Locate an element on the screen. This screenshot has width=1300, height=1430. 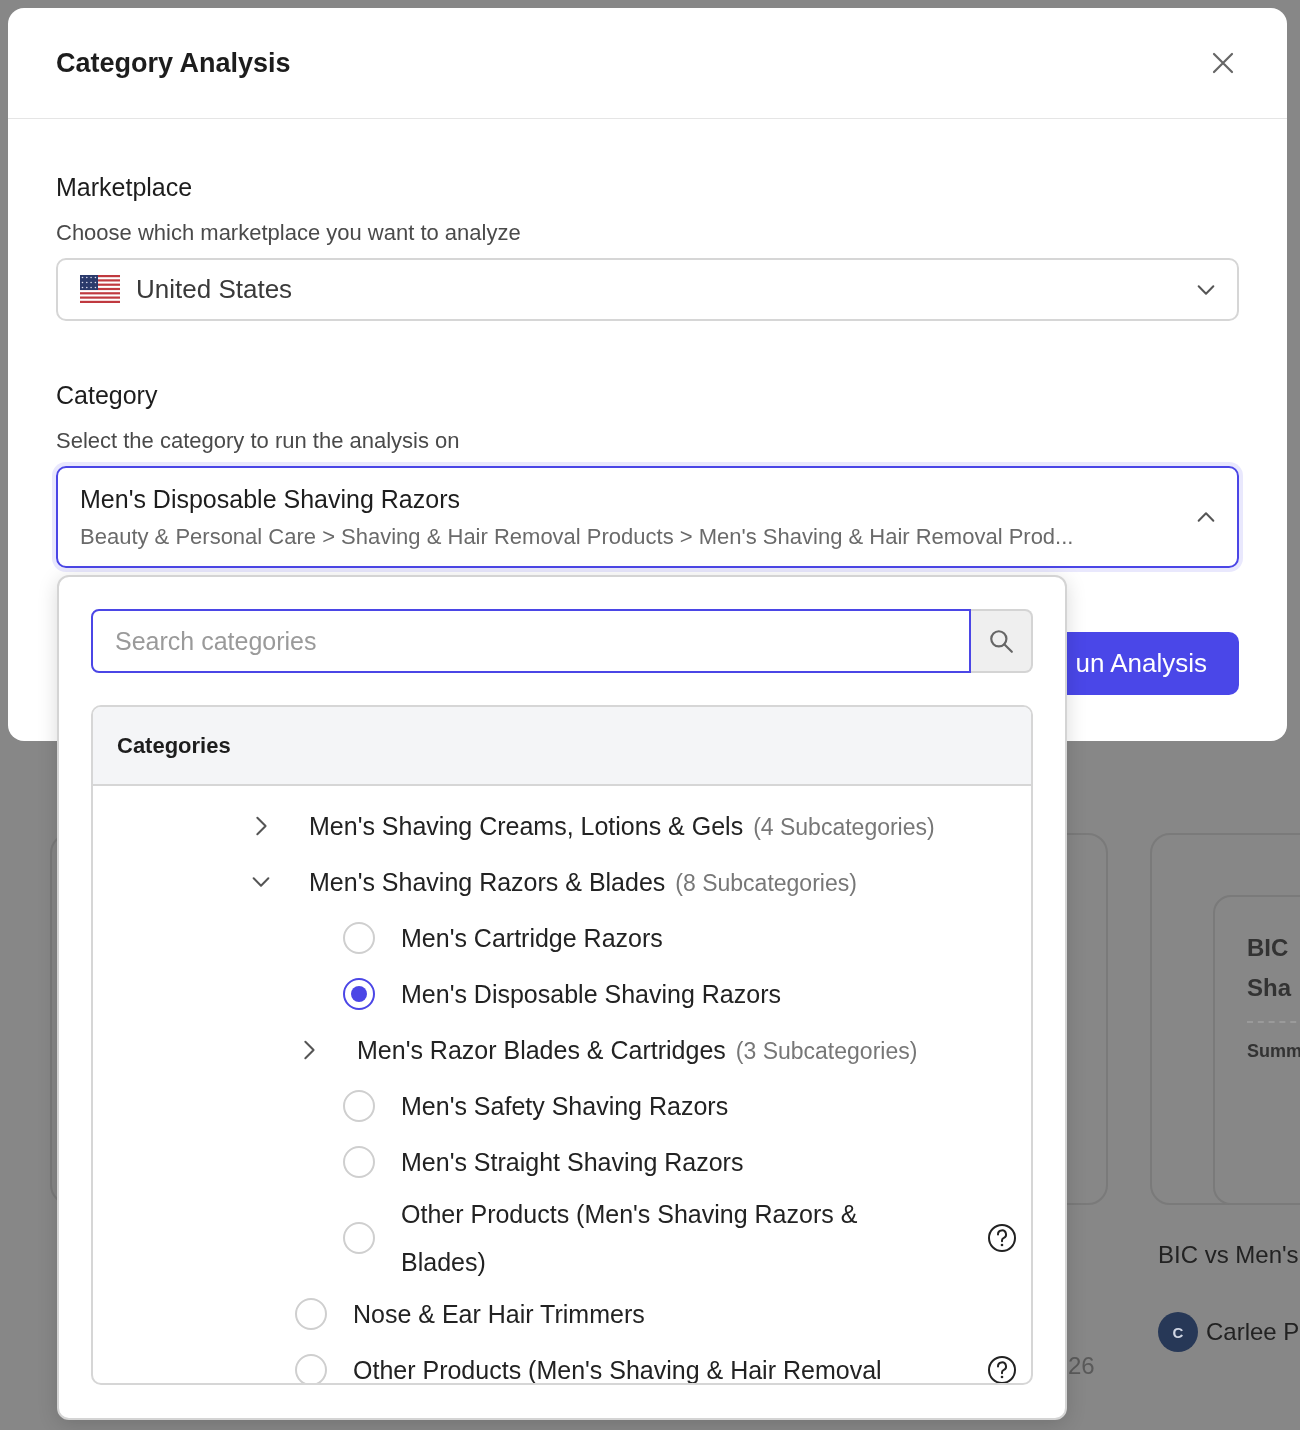
category-item: Men's Shaving Creams, Lotions & Gels (4 Subcategories) is located at coordinates (663, 826).